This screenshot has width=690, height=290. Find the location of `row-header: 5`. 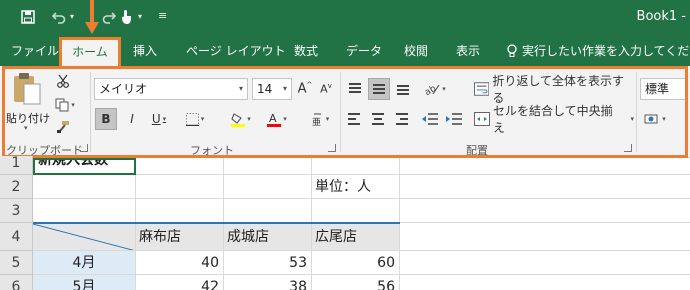

row-header: 5 is located at coordinates (16, 263).